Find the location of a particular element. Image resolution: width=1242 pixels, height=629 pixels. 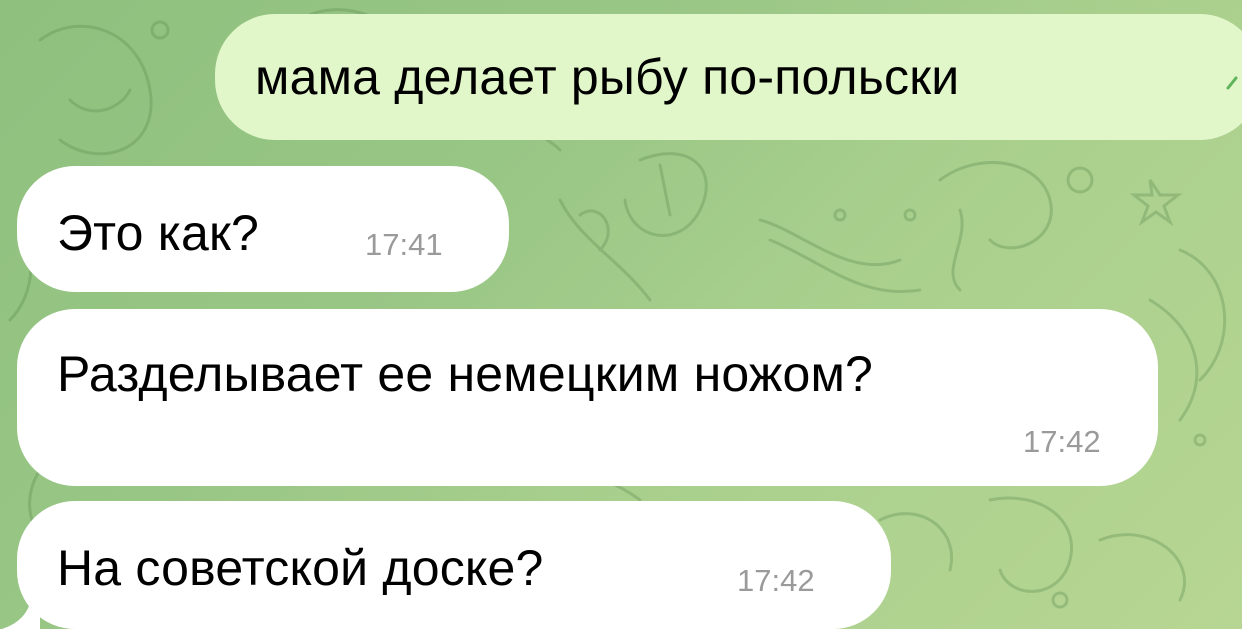

outgoing-message-text: мама делает рыбу по-польски is located at coordinates (607, 77).